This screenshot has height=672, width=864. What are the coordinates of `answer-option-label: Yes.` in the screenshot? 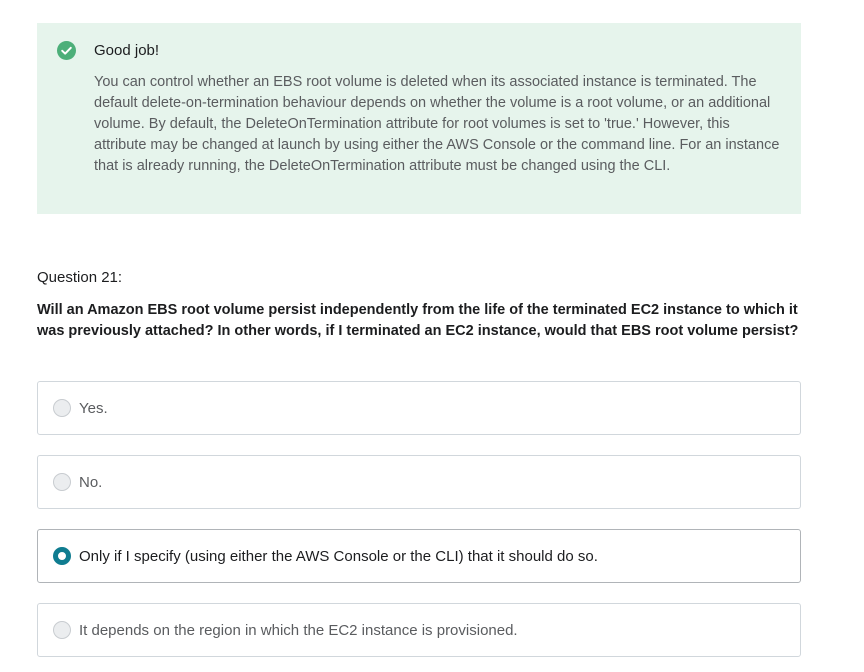 It's located at (93, 408).